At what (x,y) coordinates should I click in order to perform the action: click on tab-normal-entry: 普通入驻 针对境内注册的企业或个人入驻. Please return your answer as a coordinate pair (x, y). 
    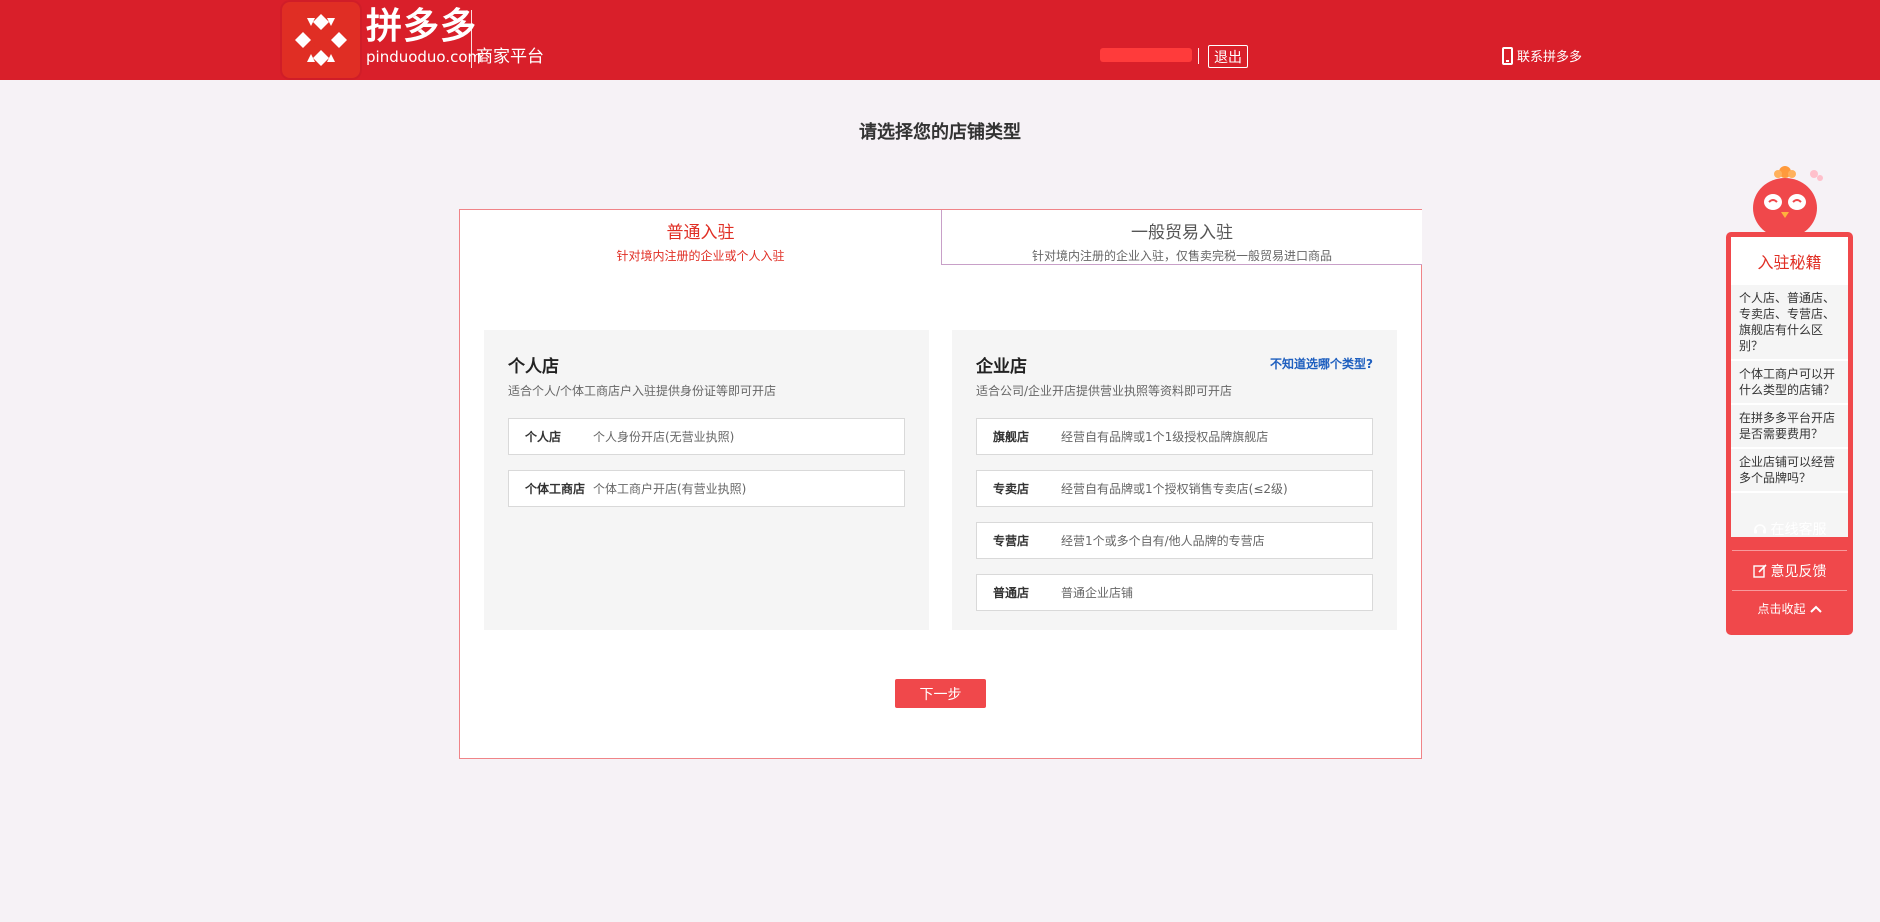
    Looking at the image, I should click on (700, 237).